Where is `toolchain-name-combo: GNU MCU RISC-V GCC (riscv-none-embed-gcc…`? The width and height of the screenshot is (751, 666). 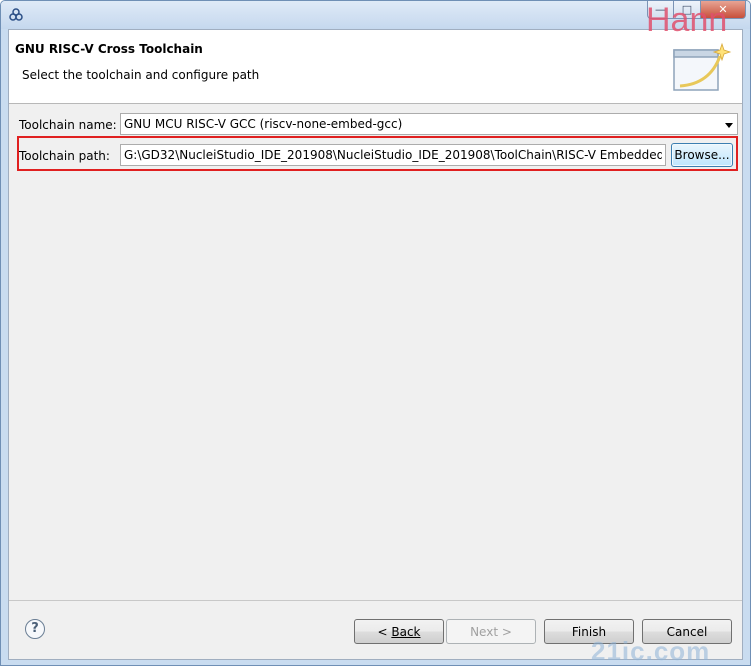
toolchain-name-combo: GNU MCU RISC-V GCC (riscv-none-embed-gcc… is located at coordinates (429, 124).